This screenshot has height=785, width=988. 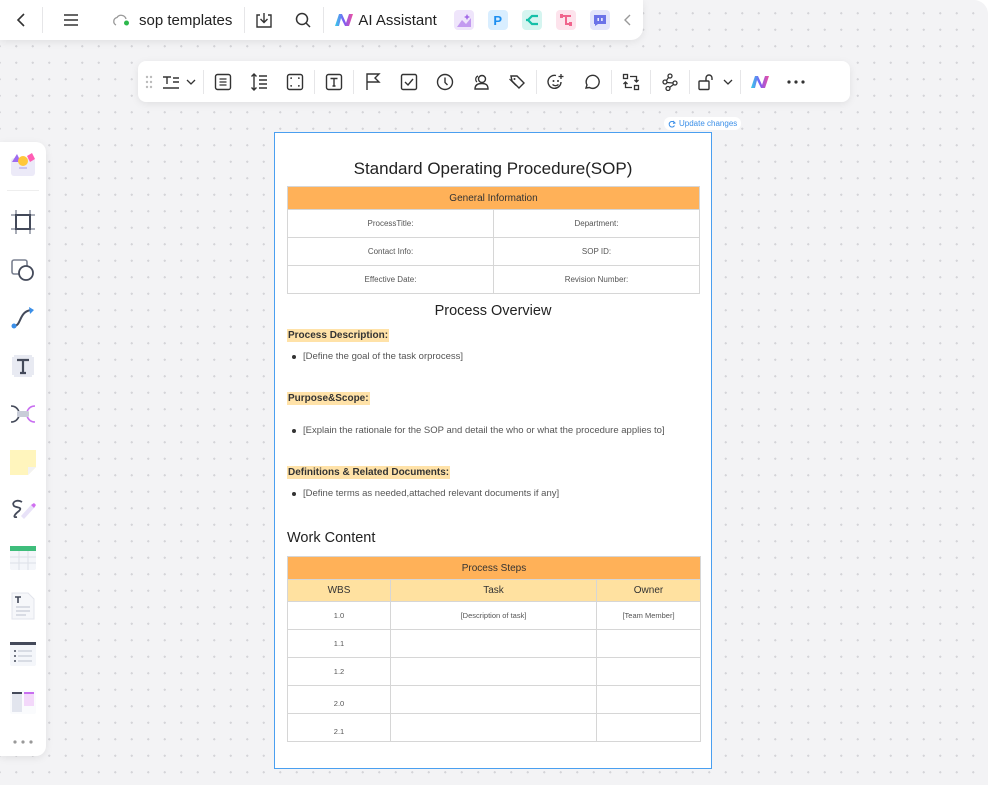 What do you see at coordinates (171, 82) in the screenshot?
I see `text-style-icon` at bounding box center [171, 82].